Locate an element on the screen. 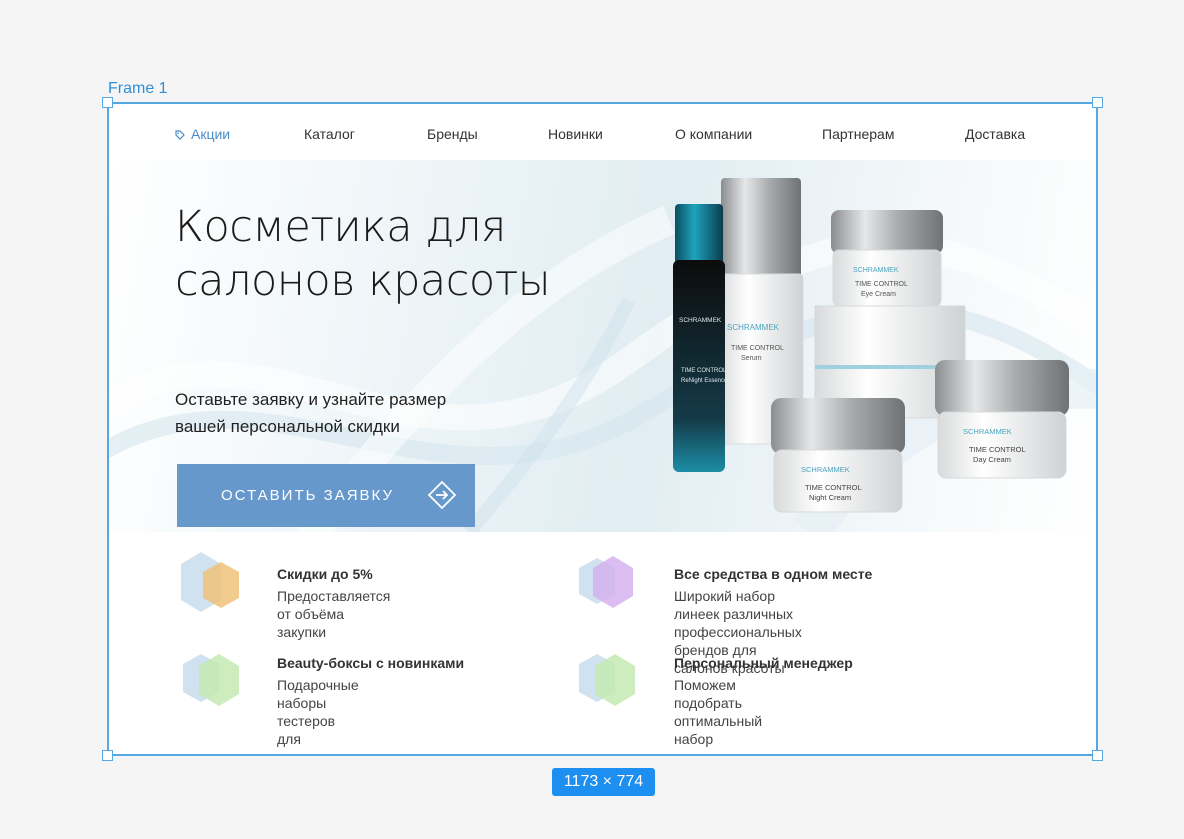 This screenshot has width=1184, height=839. request-button-label: ОСТАВИТЬ ЗАЯВКУ is located at coordinates (307, 495).